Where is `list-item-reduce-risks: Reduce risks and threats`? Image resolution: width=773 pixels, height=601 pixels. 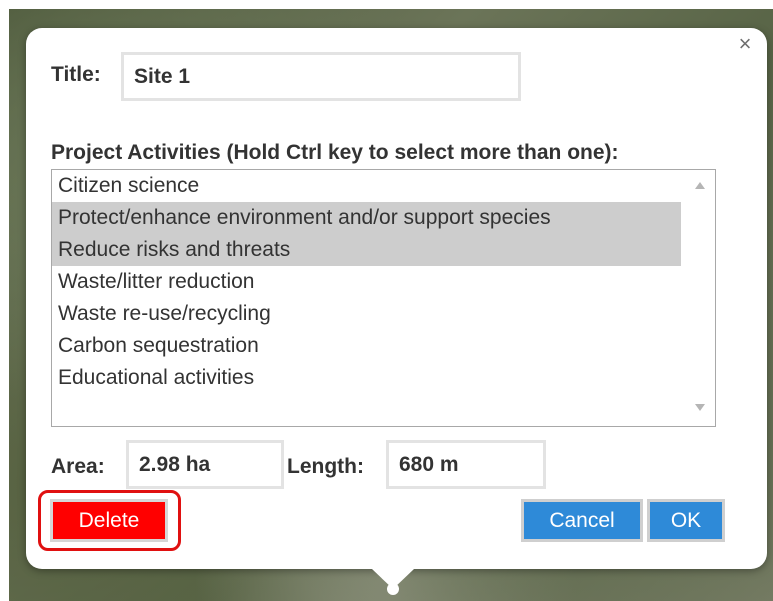
list-item-reduce-risks: Reduce risks and threats is located at coordinates (366, 250).